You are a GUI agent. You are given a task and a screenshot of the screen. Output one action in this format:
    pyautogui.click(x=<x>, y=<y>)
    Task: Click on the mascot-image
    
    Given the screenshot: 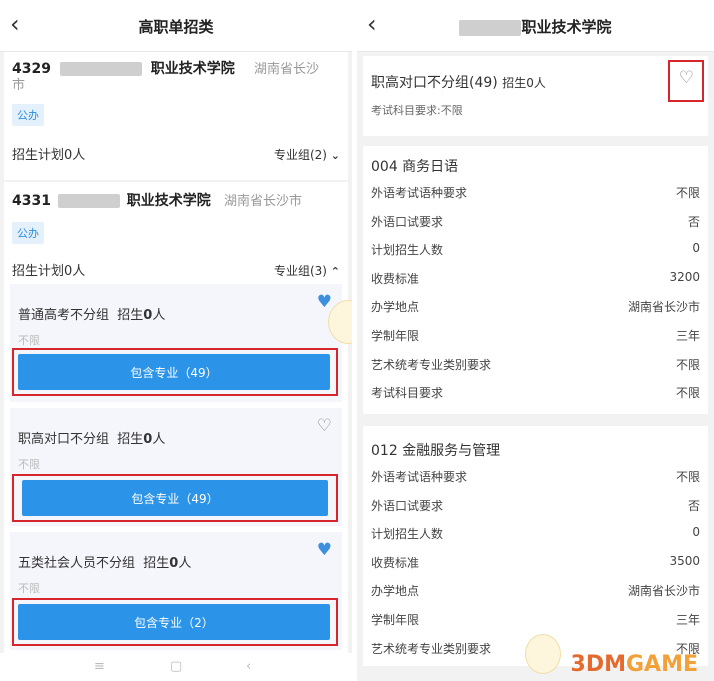 What is the action you would take?
    pyautogui.click(x=543, y=654)
    